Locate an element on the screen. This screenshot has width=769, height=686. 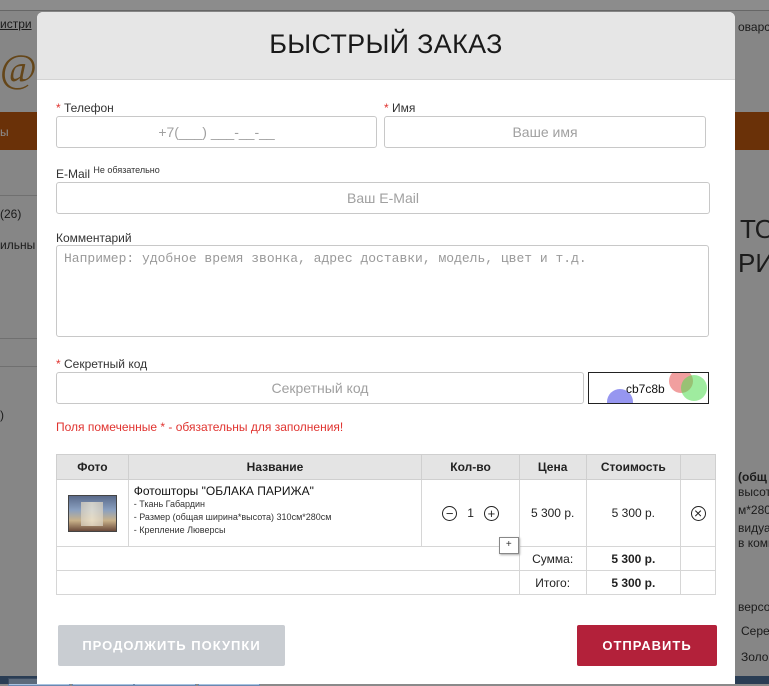
col-name: Название is located at coordinates (275, 467).